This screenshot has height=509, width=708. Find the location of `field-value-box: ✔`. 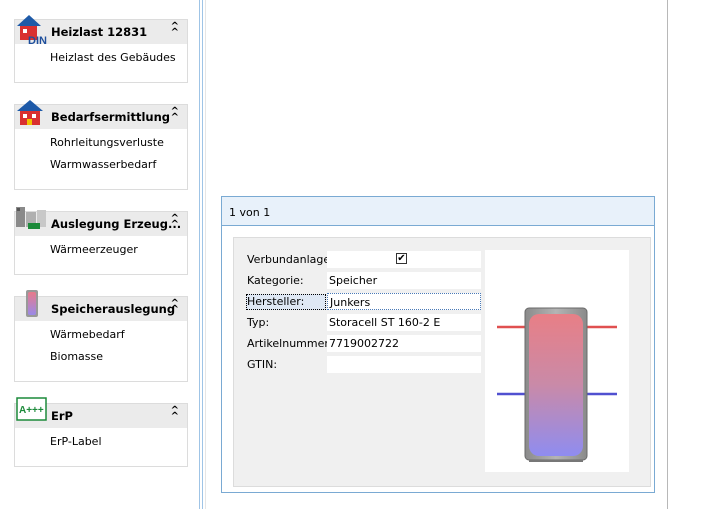

field-value-box: ✔ is located at coordinates (404, 259).